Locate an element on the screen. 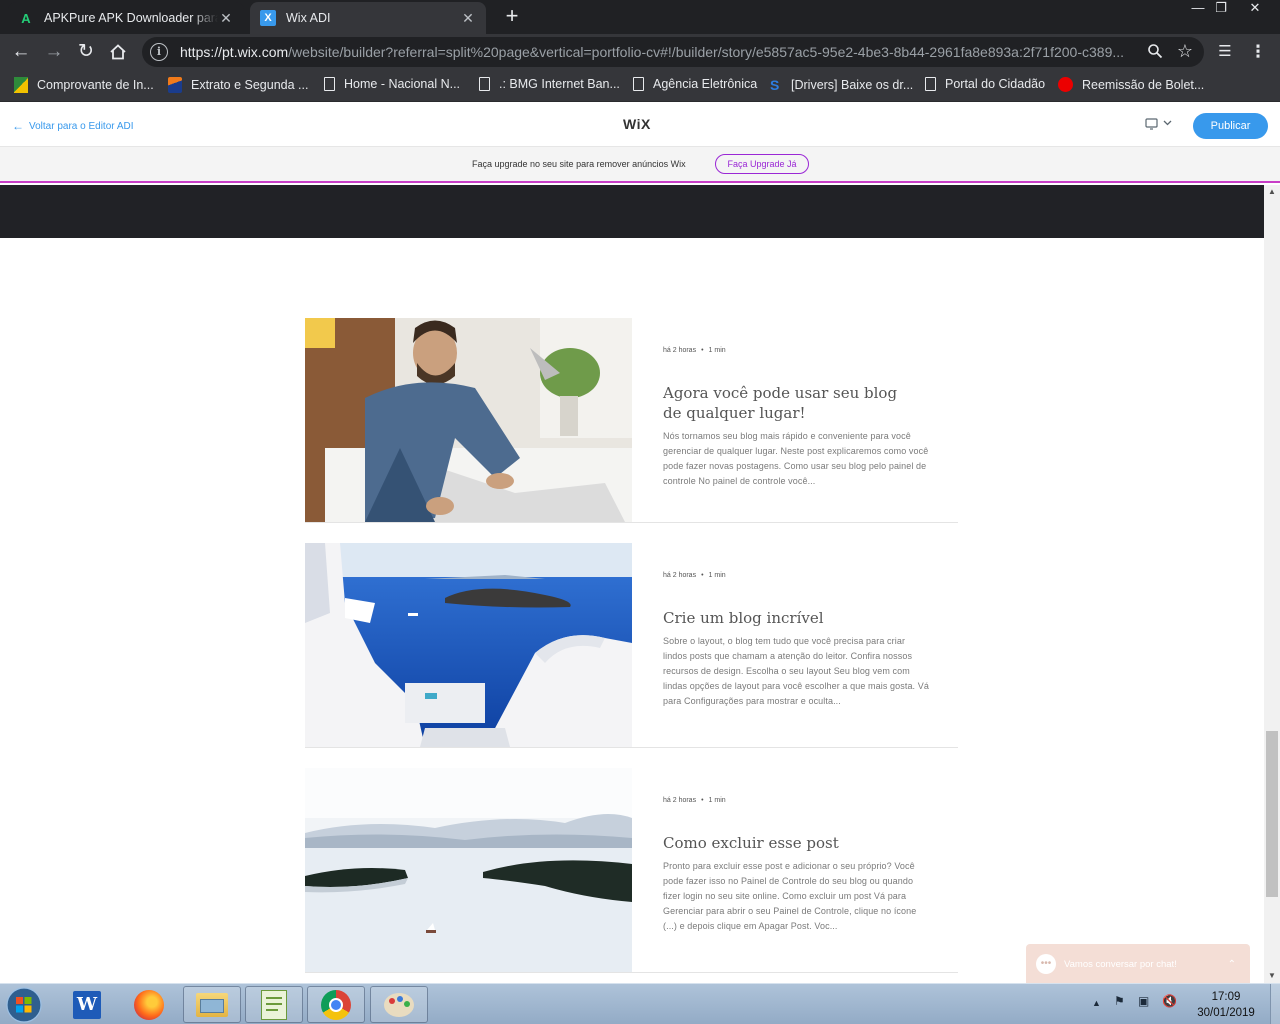 The height and width of the screenshot is (1024, 1280). chat-label: Vamos conversar por chat! is located at coordinates (1120, 964).